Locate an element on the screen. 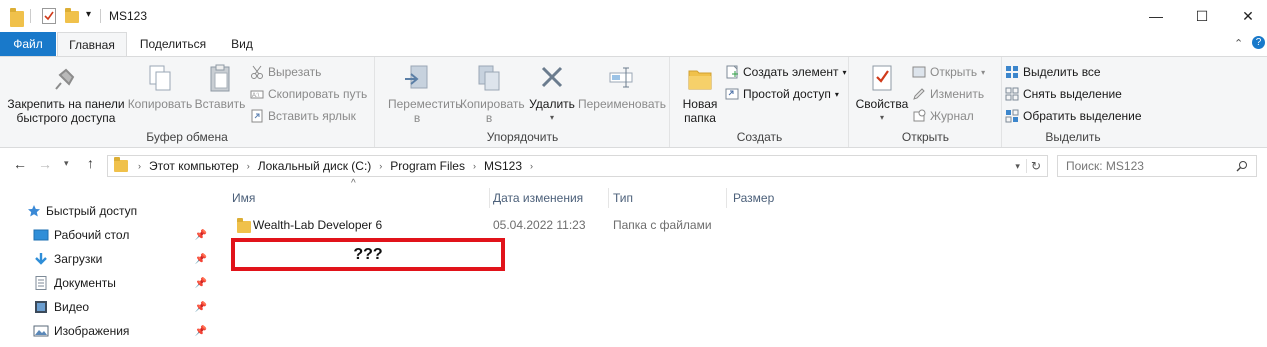  customize-quick-access-icon: ▾ is located at coordinates (88, 14).